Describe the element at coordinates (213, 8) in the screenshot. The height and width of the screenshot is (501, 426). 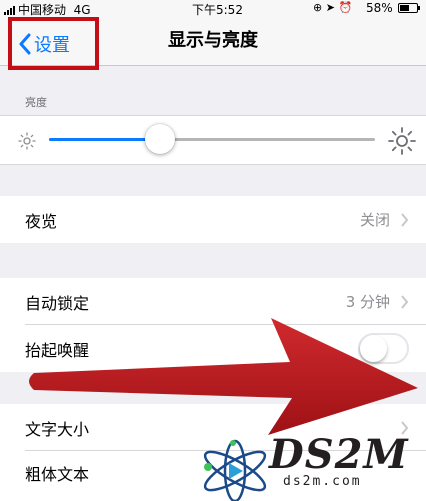
I see `status-bar: 中国移动 4G 下午5:52 ⊕ ➤ ⏰ 58%` at that location.